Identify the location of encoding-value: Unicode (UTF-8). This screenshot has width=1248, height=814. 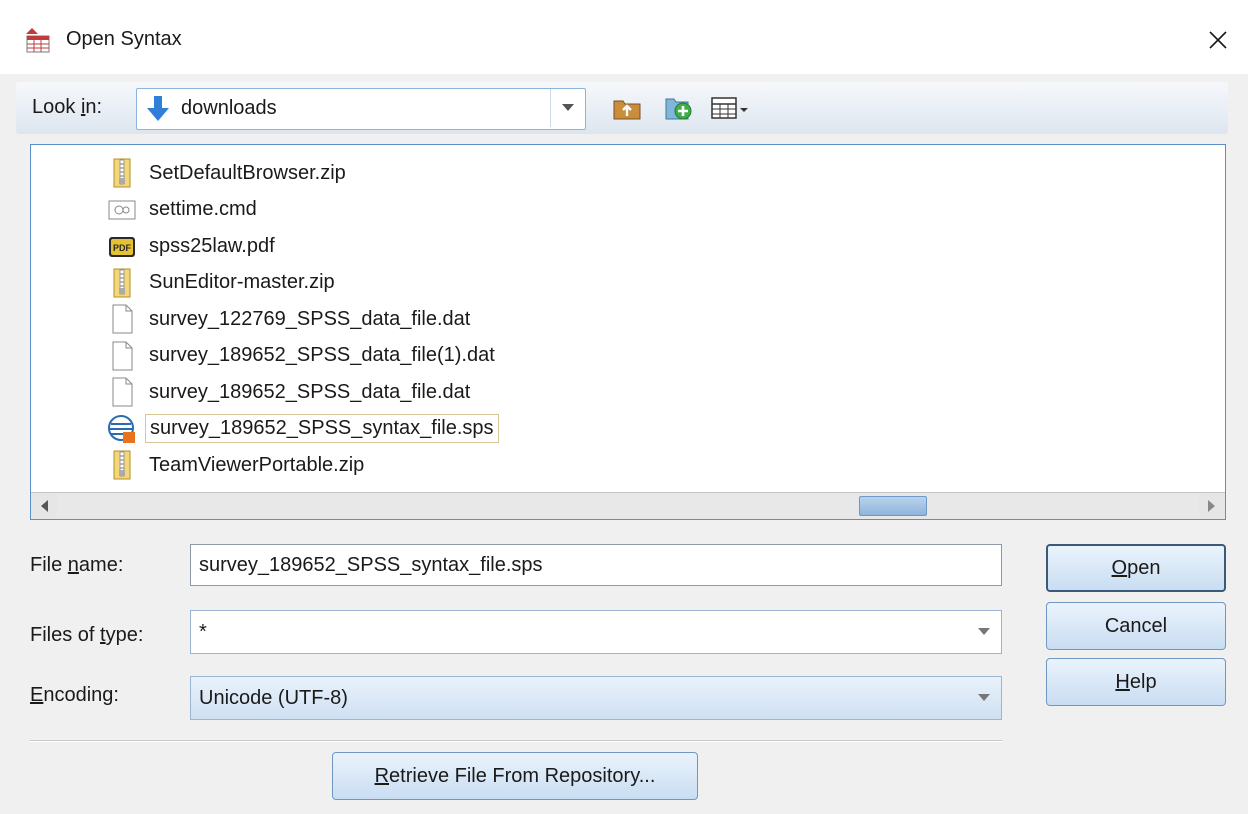
(273, 698).